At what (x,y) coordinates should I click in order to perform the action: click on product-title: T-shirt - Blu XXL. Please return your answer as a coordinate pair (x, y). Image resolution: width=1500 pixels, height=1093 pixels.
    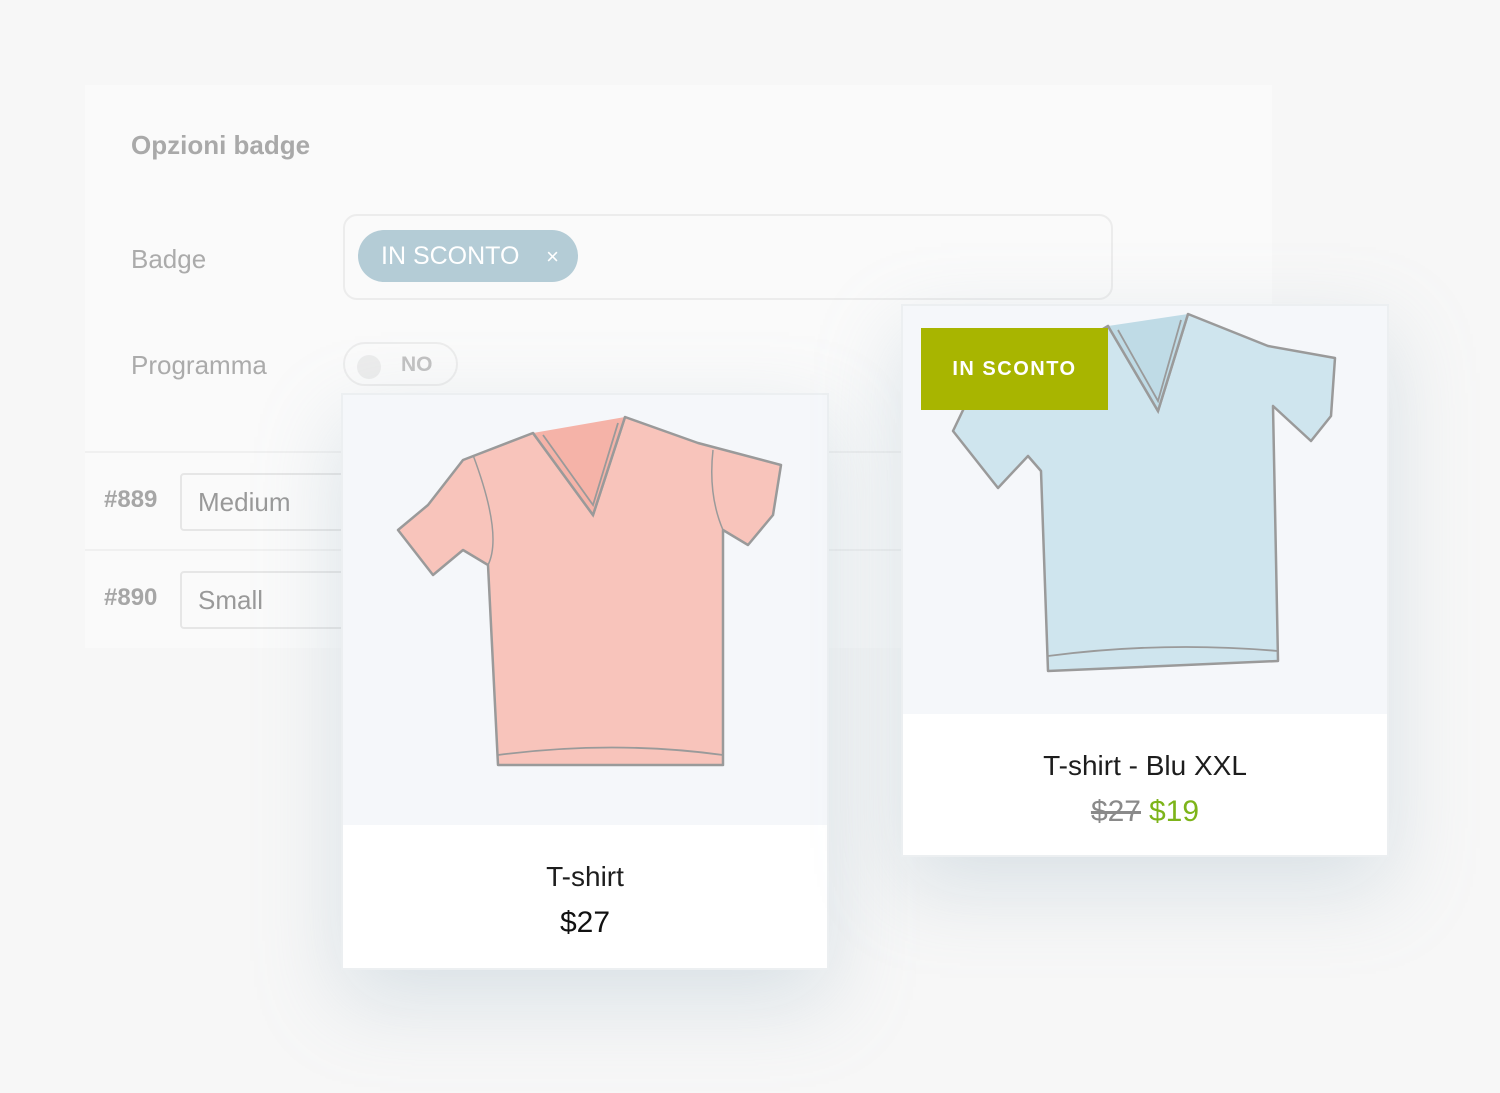
    Looking at the image, I should click on (1145, 766).